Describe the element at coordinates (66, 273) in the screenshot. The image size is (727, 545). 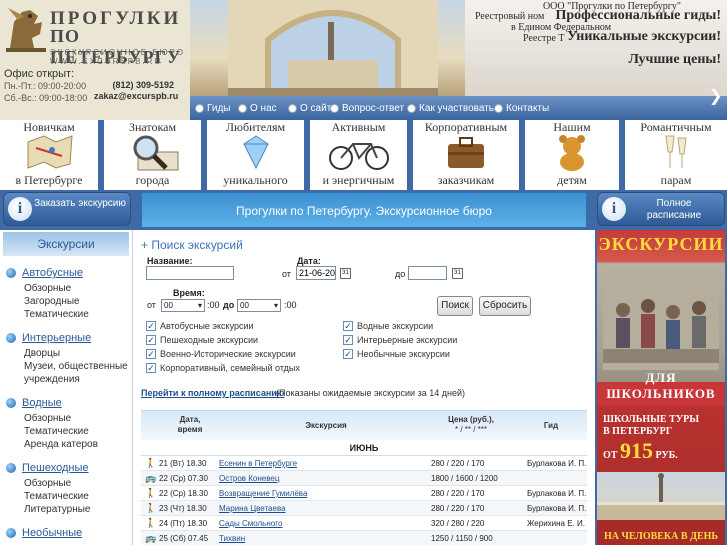
I see `sidebar-section-bus: Автобусные` at that location.